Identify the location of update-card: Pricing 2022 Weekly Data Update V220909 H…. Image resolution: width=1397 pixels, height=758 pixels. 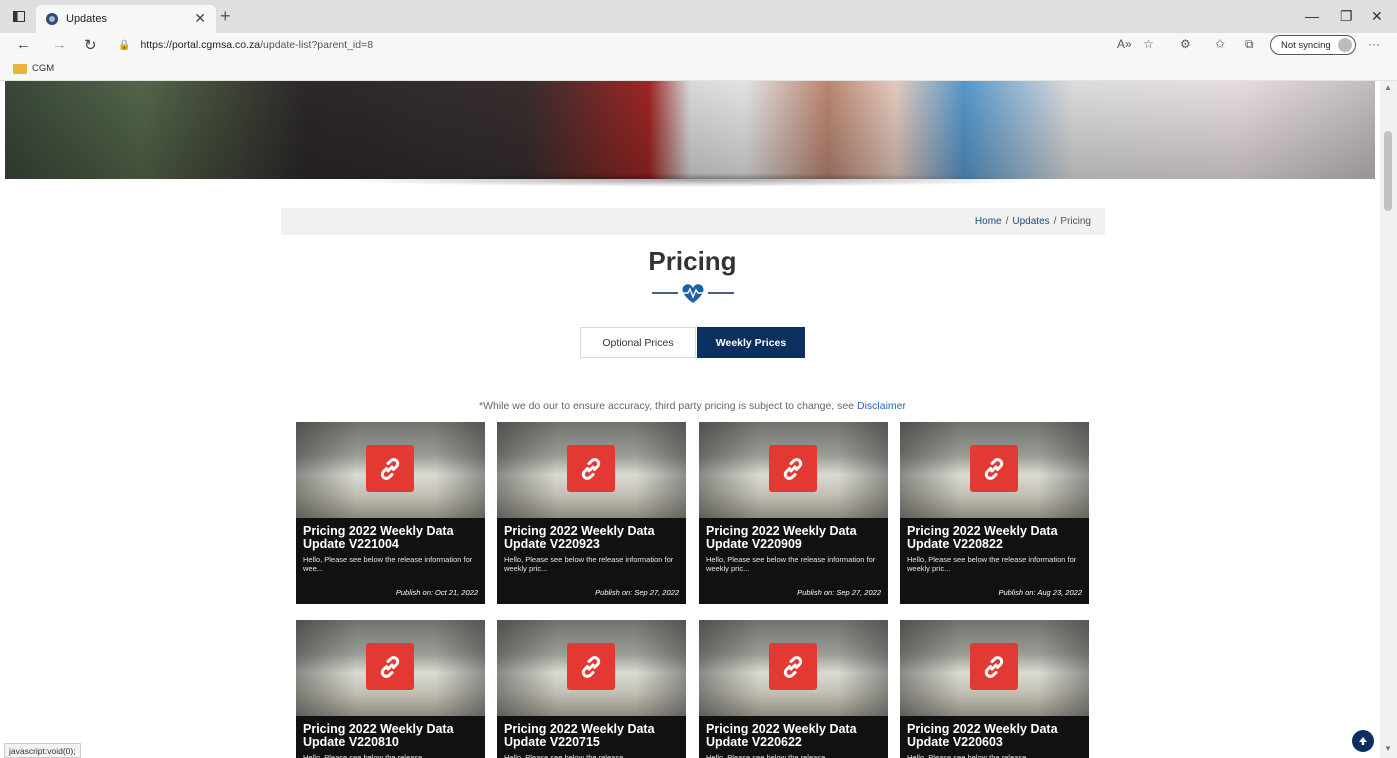
(793, 513).